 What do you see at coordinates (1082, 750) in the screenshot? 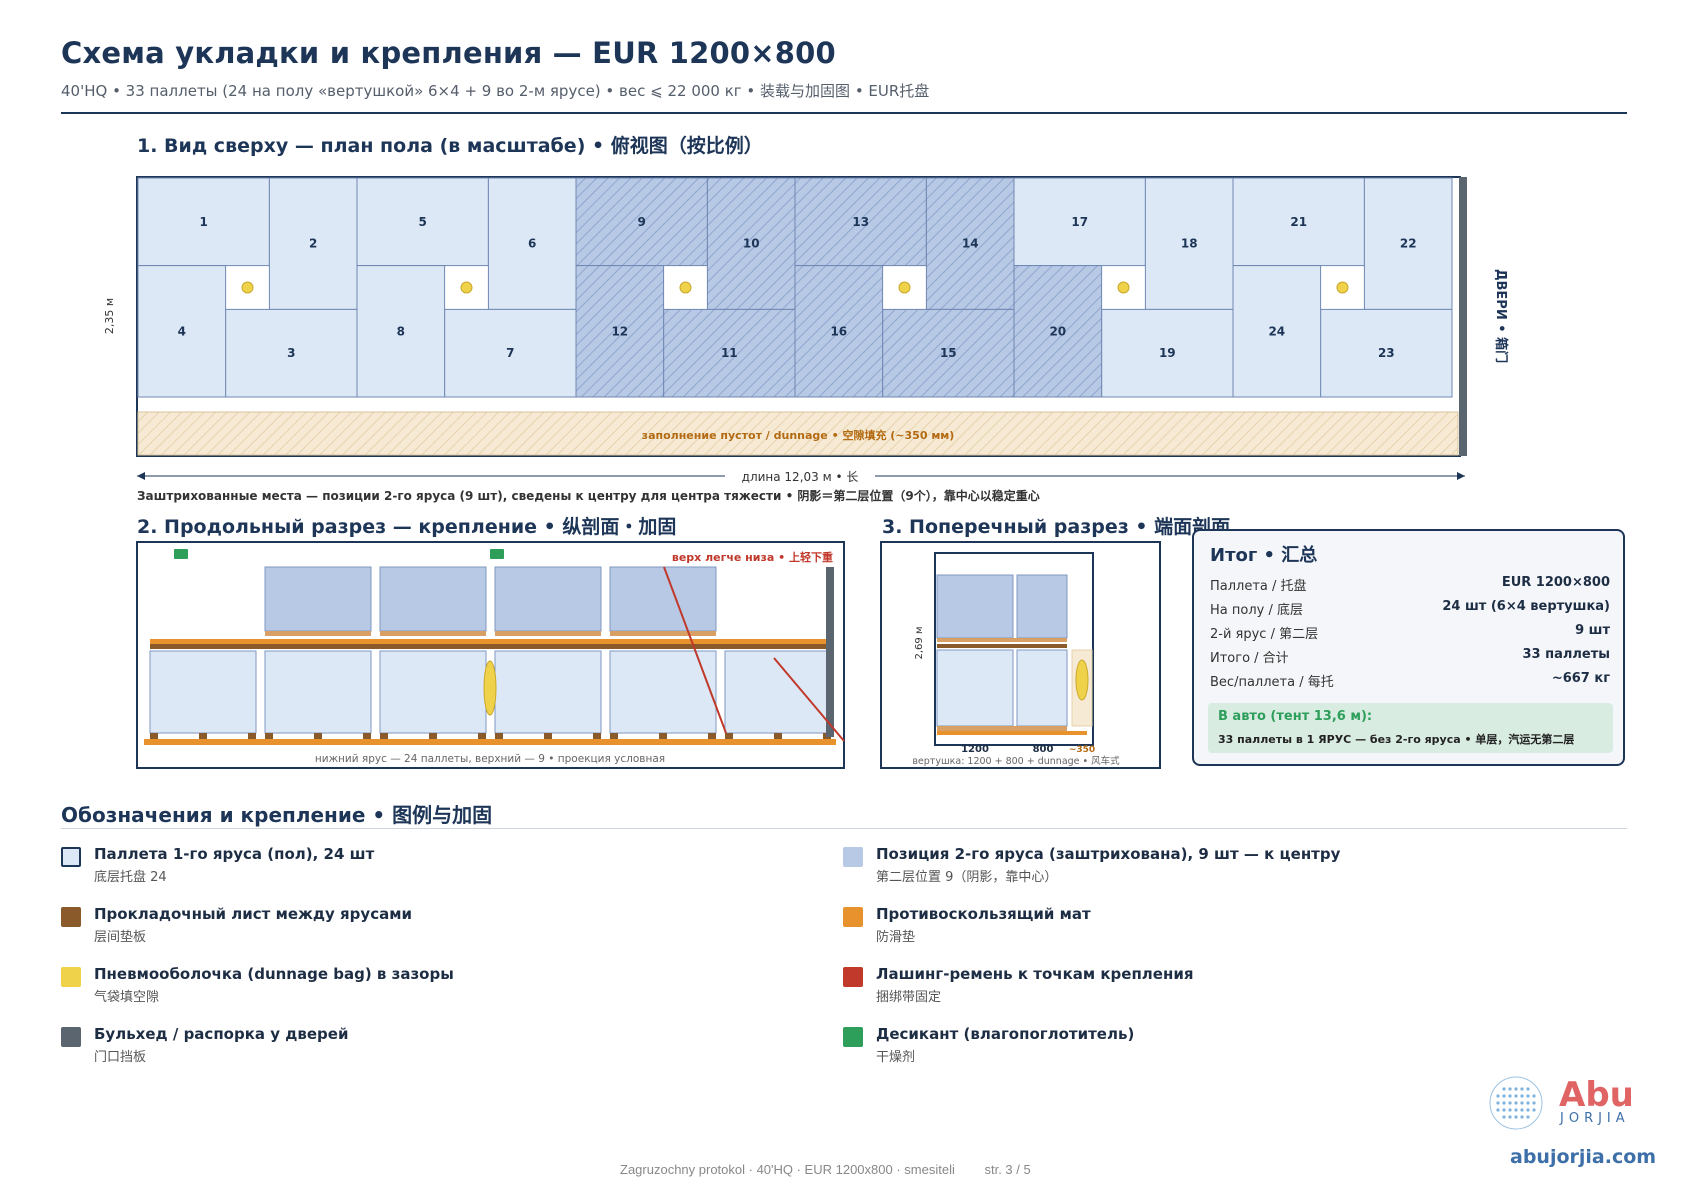
I see `dim-dunnage: ~350` at bounding box center [1082, 750].